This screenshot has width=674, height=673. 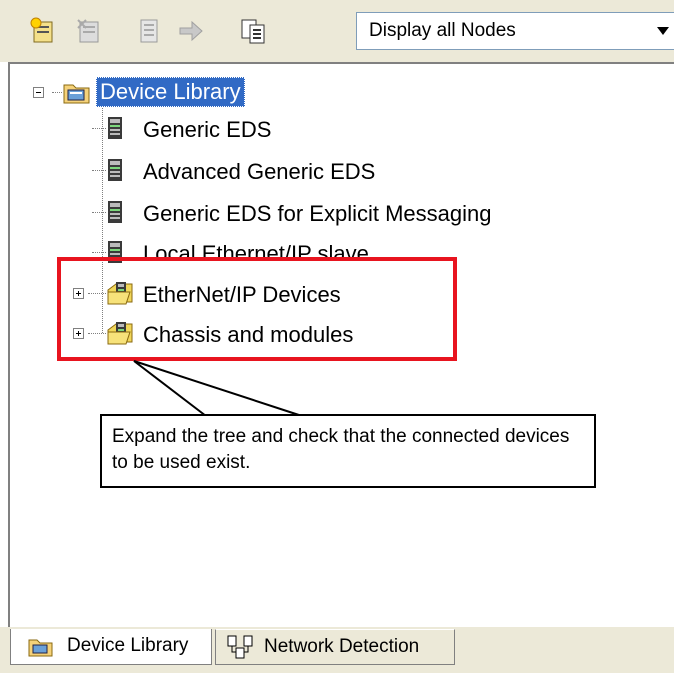 I want to click on library-folder-icon, so click(x=41, y=652).